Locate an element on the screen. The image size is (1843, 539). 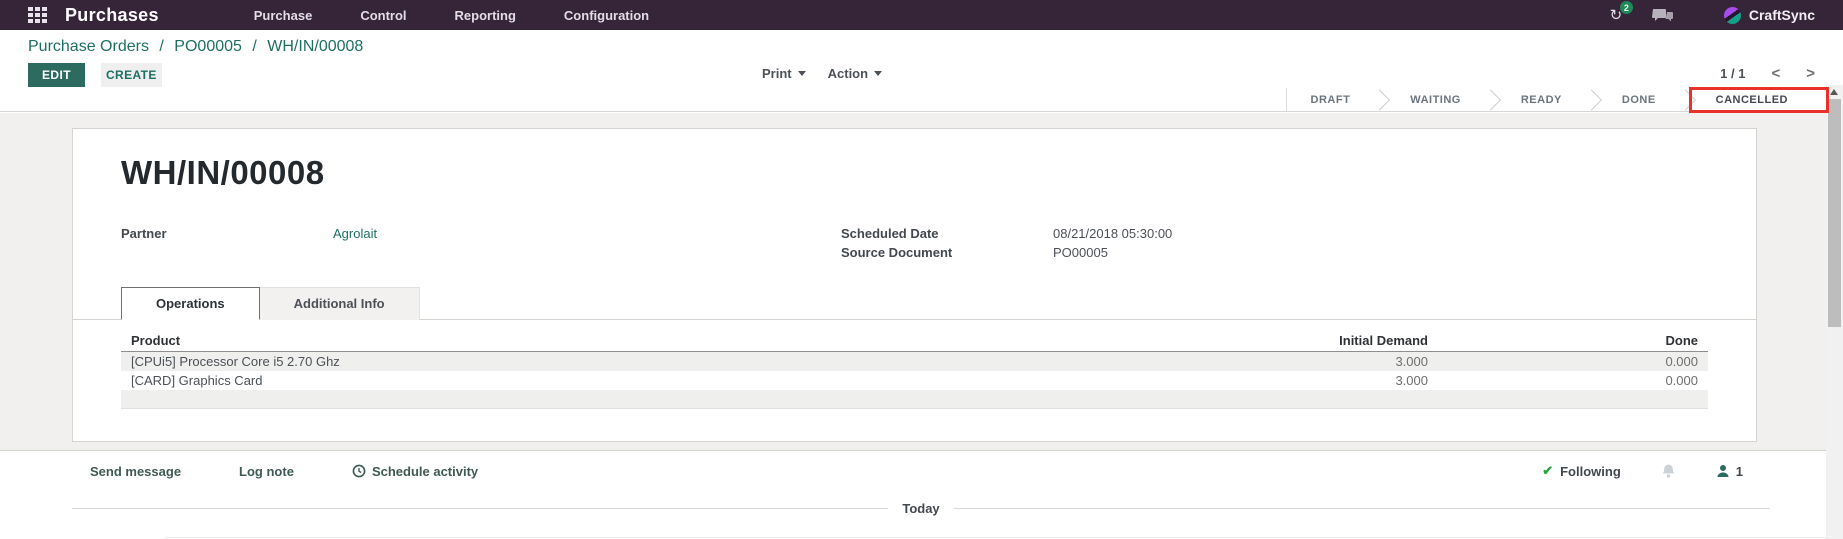
nav-menu-item-purchase: Purchase is located at coordinates (283, 15).